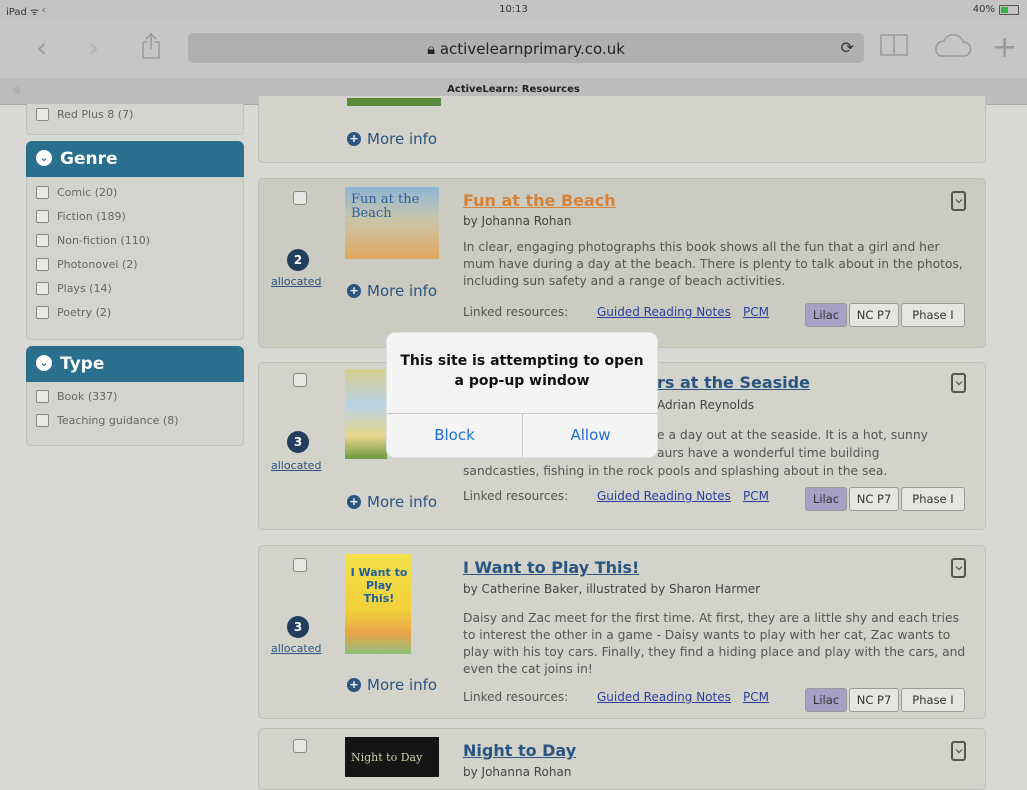 The width and height of the screenshot is (1027, 790). Describe the element at coordinates (74, 288) in the screenshot. I see `filter-item: Plays (14)` at that location.